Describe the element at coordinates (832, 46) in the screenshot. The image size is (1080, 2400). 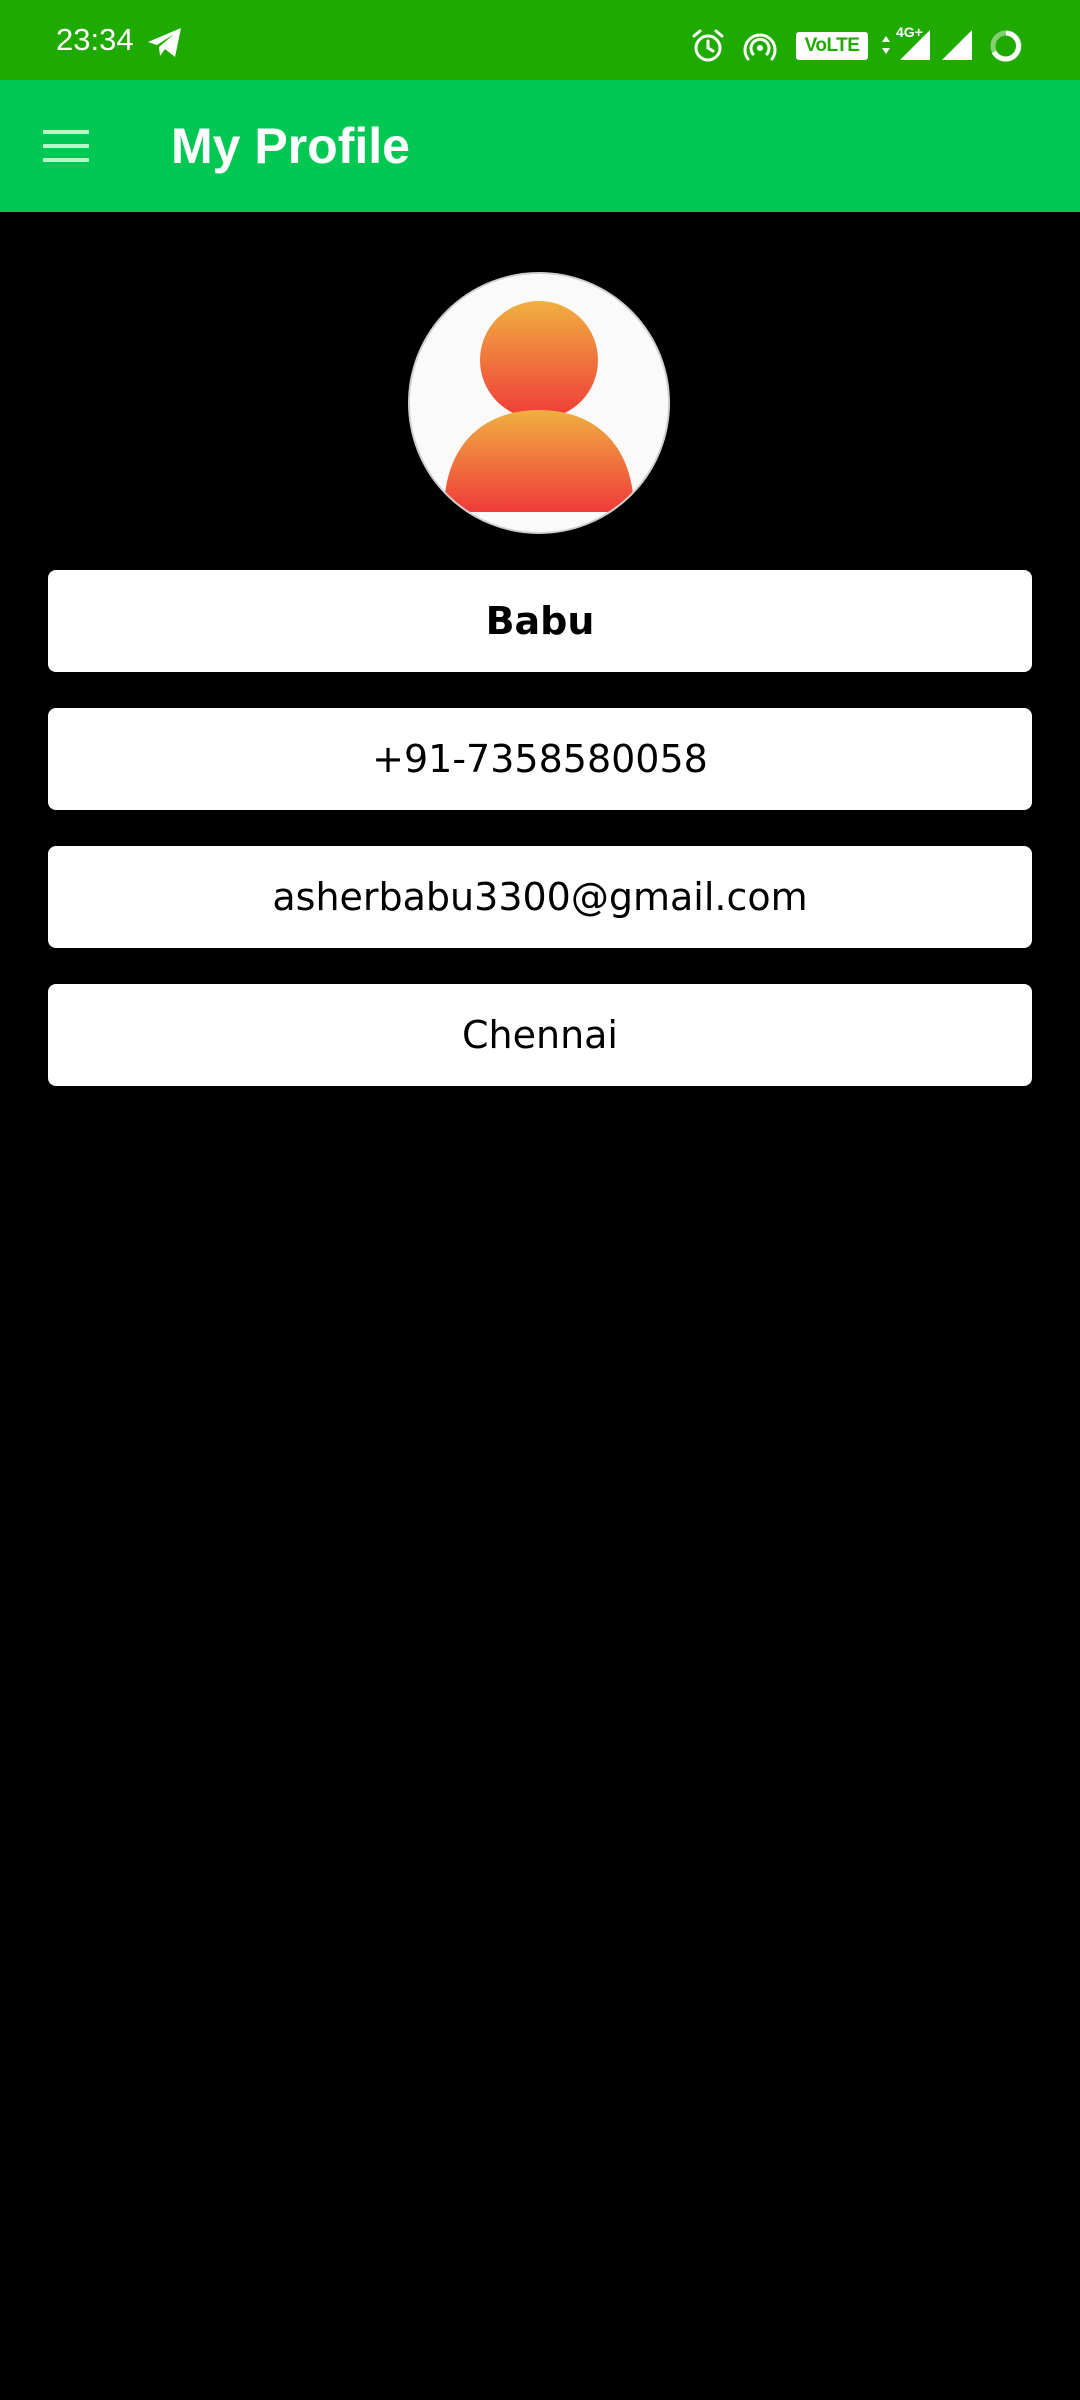
I see `volte-badge: VoLTE` at that location.